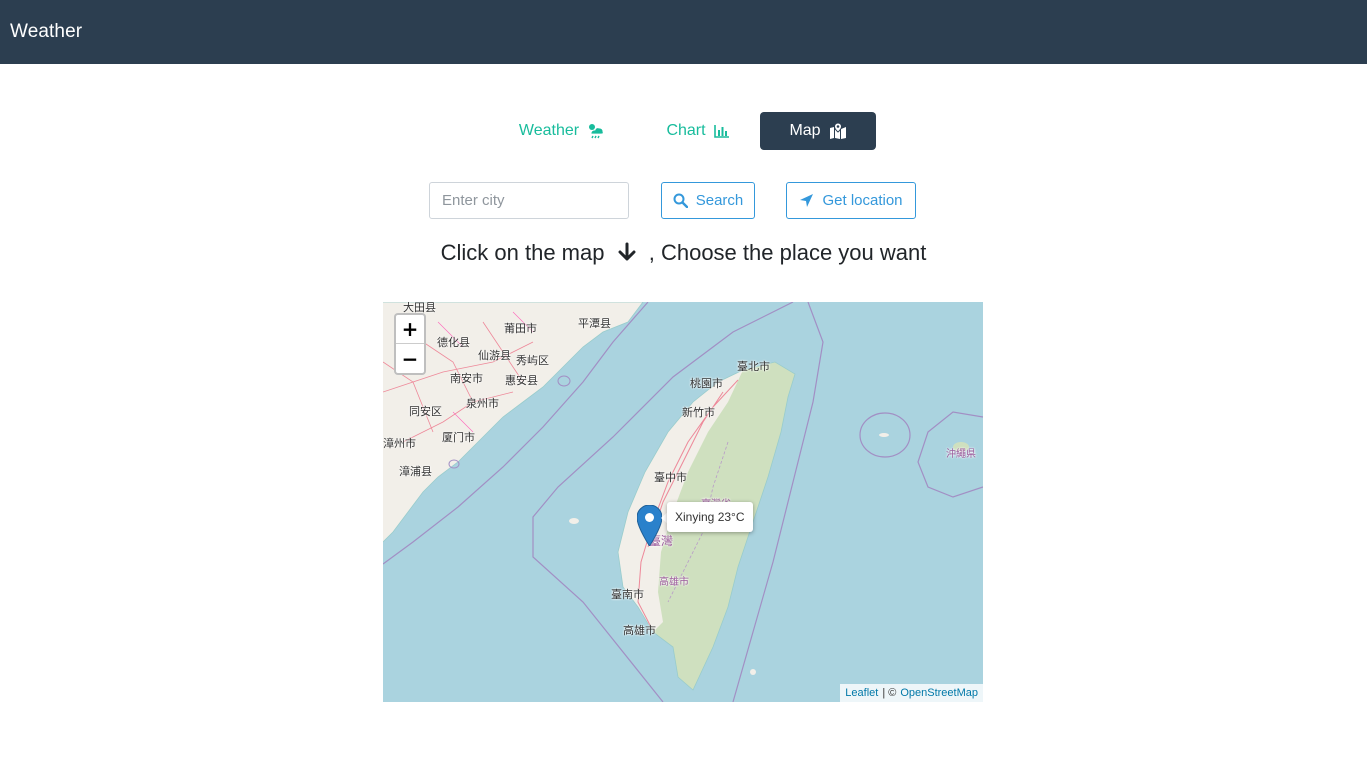 The height and width of the screenshot is (766, 1367). What do you see at coordinates (415, 471) in the screenshot?
I see `map-label: 漳浦县` at bounding box center [415, 471].